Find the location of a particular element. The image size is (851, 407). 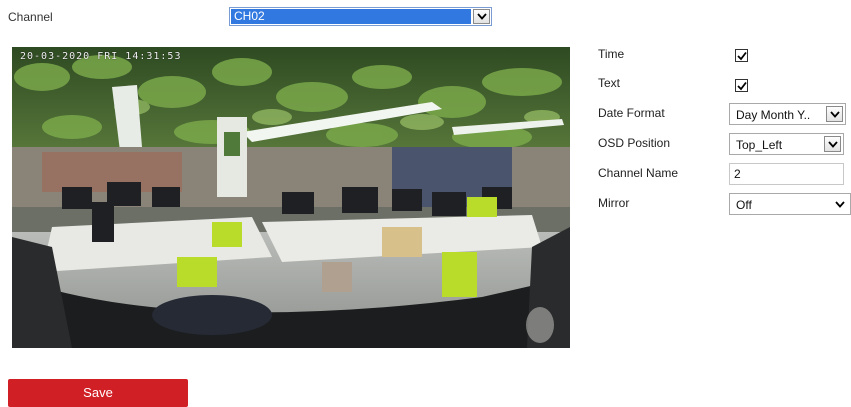

time-checkbox is located at coordinates (741, 55).